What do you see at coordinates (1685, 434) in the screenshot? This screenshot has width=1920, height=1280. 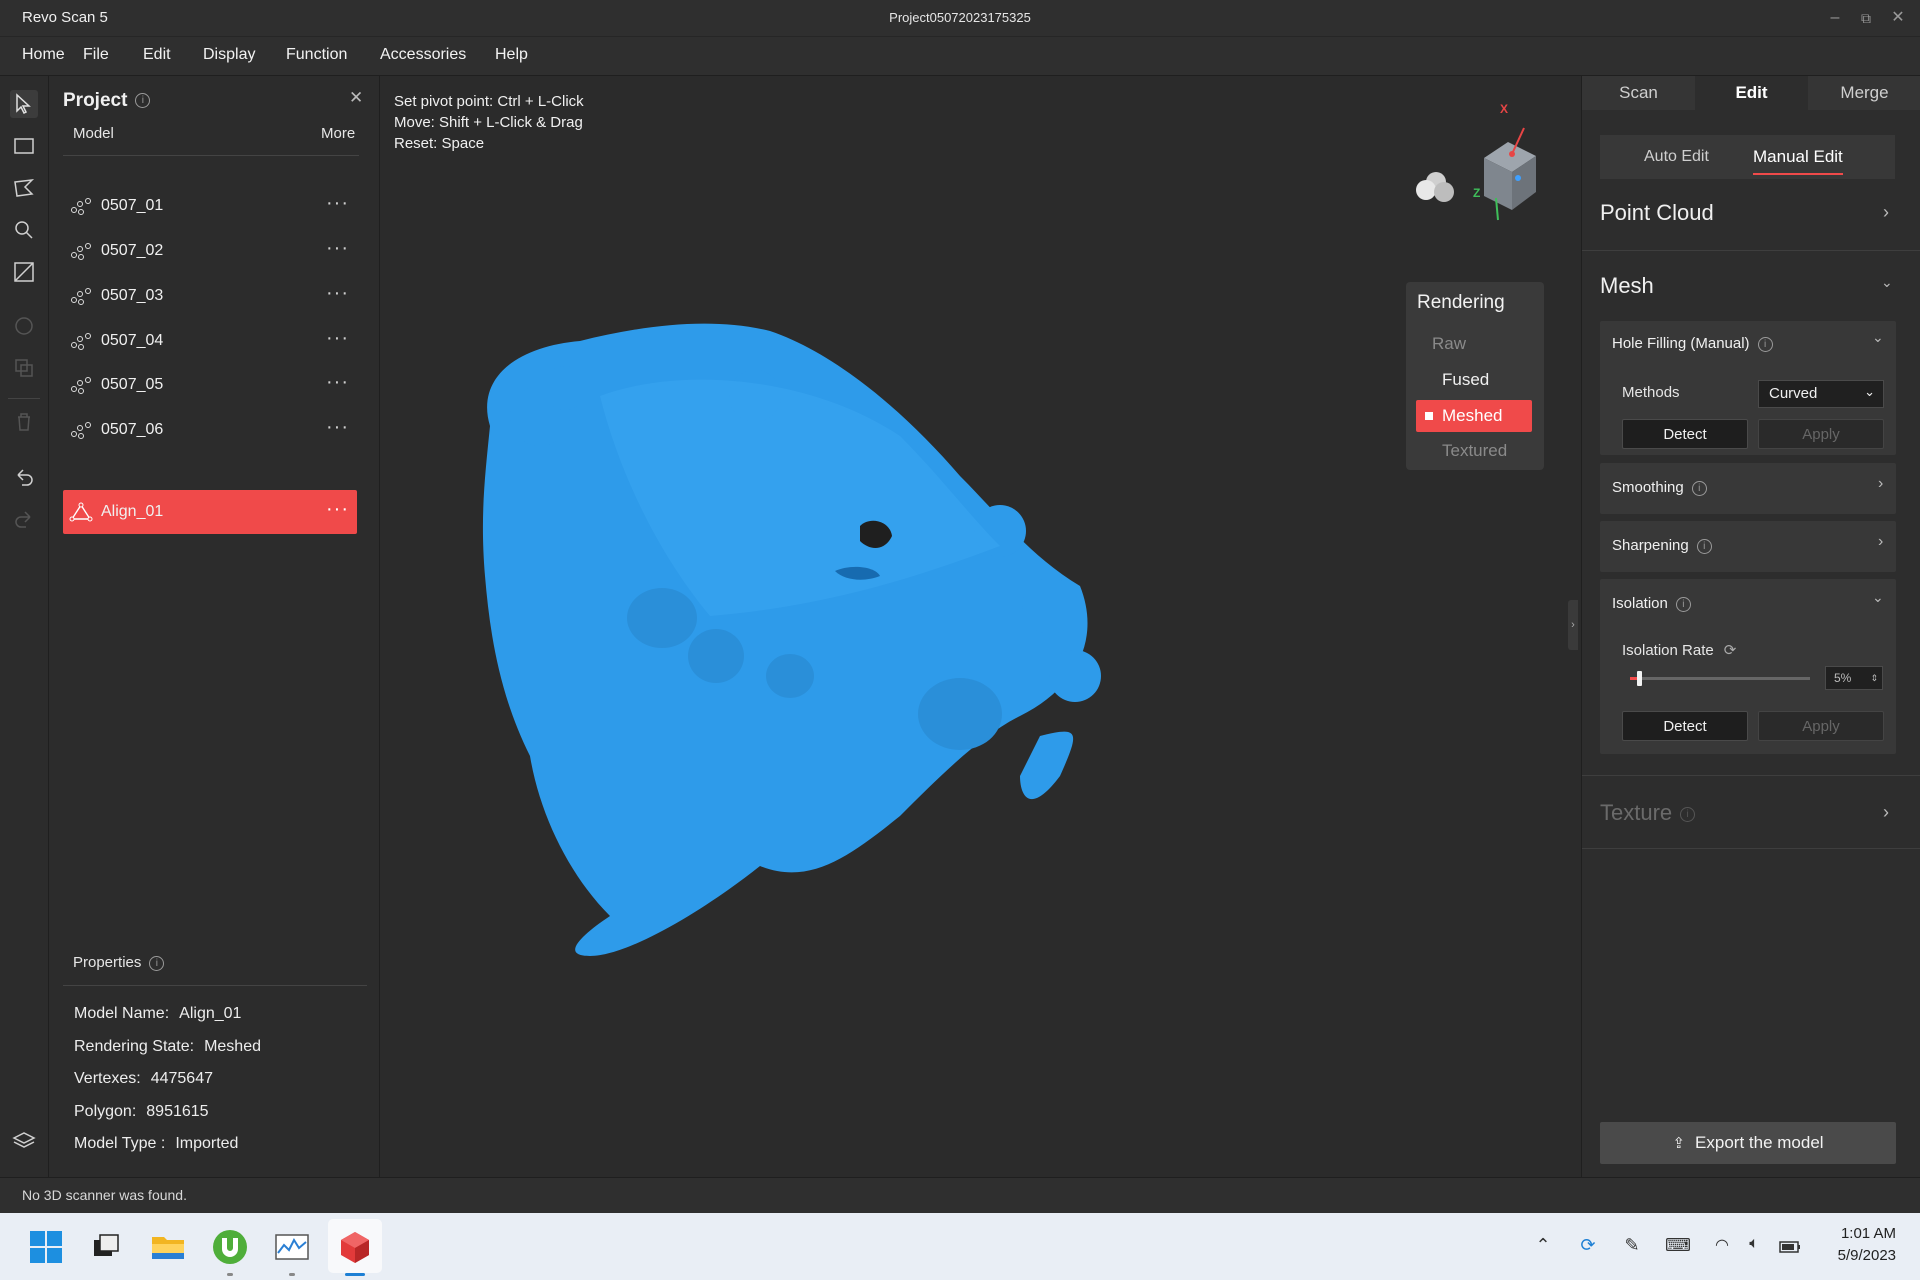 I see `hole-detect-button: Detect` at bounding box center [1685, 434].